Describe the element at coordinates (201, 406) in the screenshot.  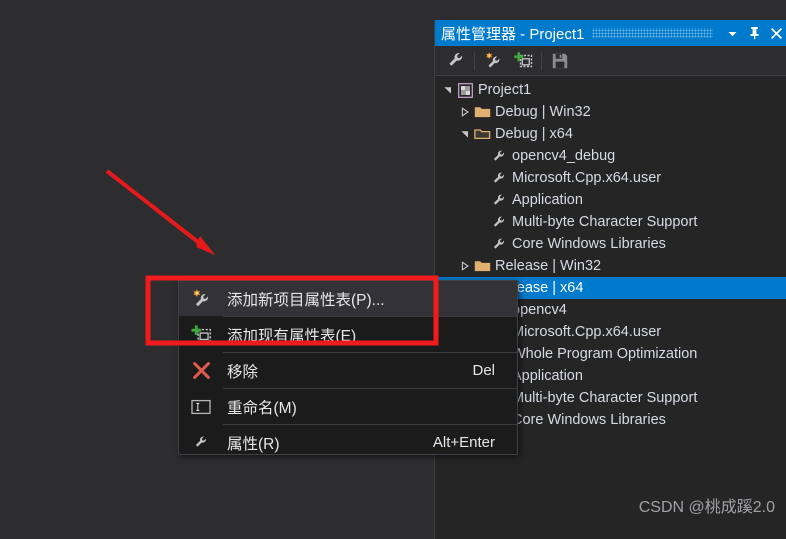
I see `rename-icon` at that location.